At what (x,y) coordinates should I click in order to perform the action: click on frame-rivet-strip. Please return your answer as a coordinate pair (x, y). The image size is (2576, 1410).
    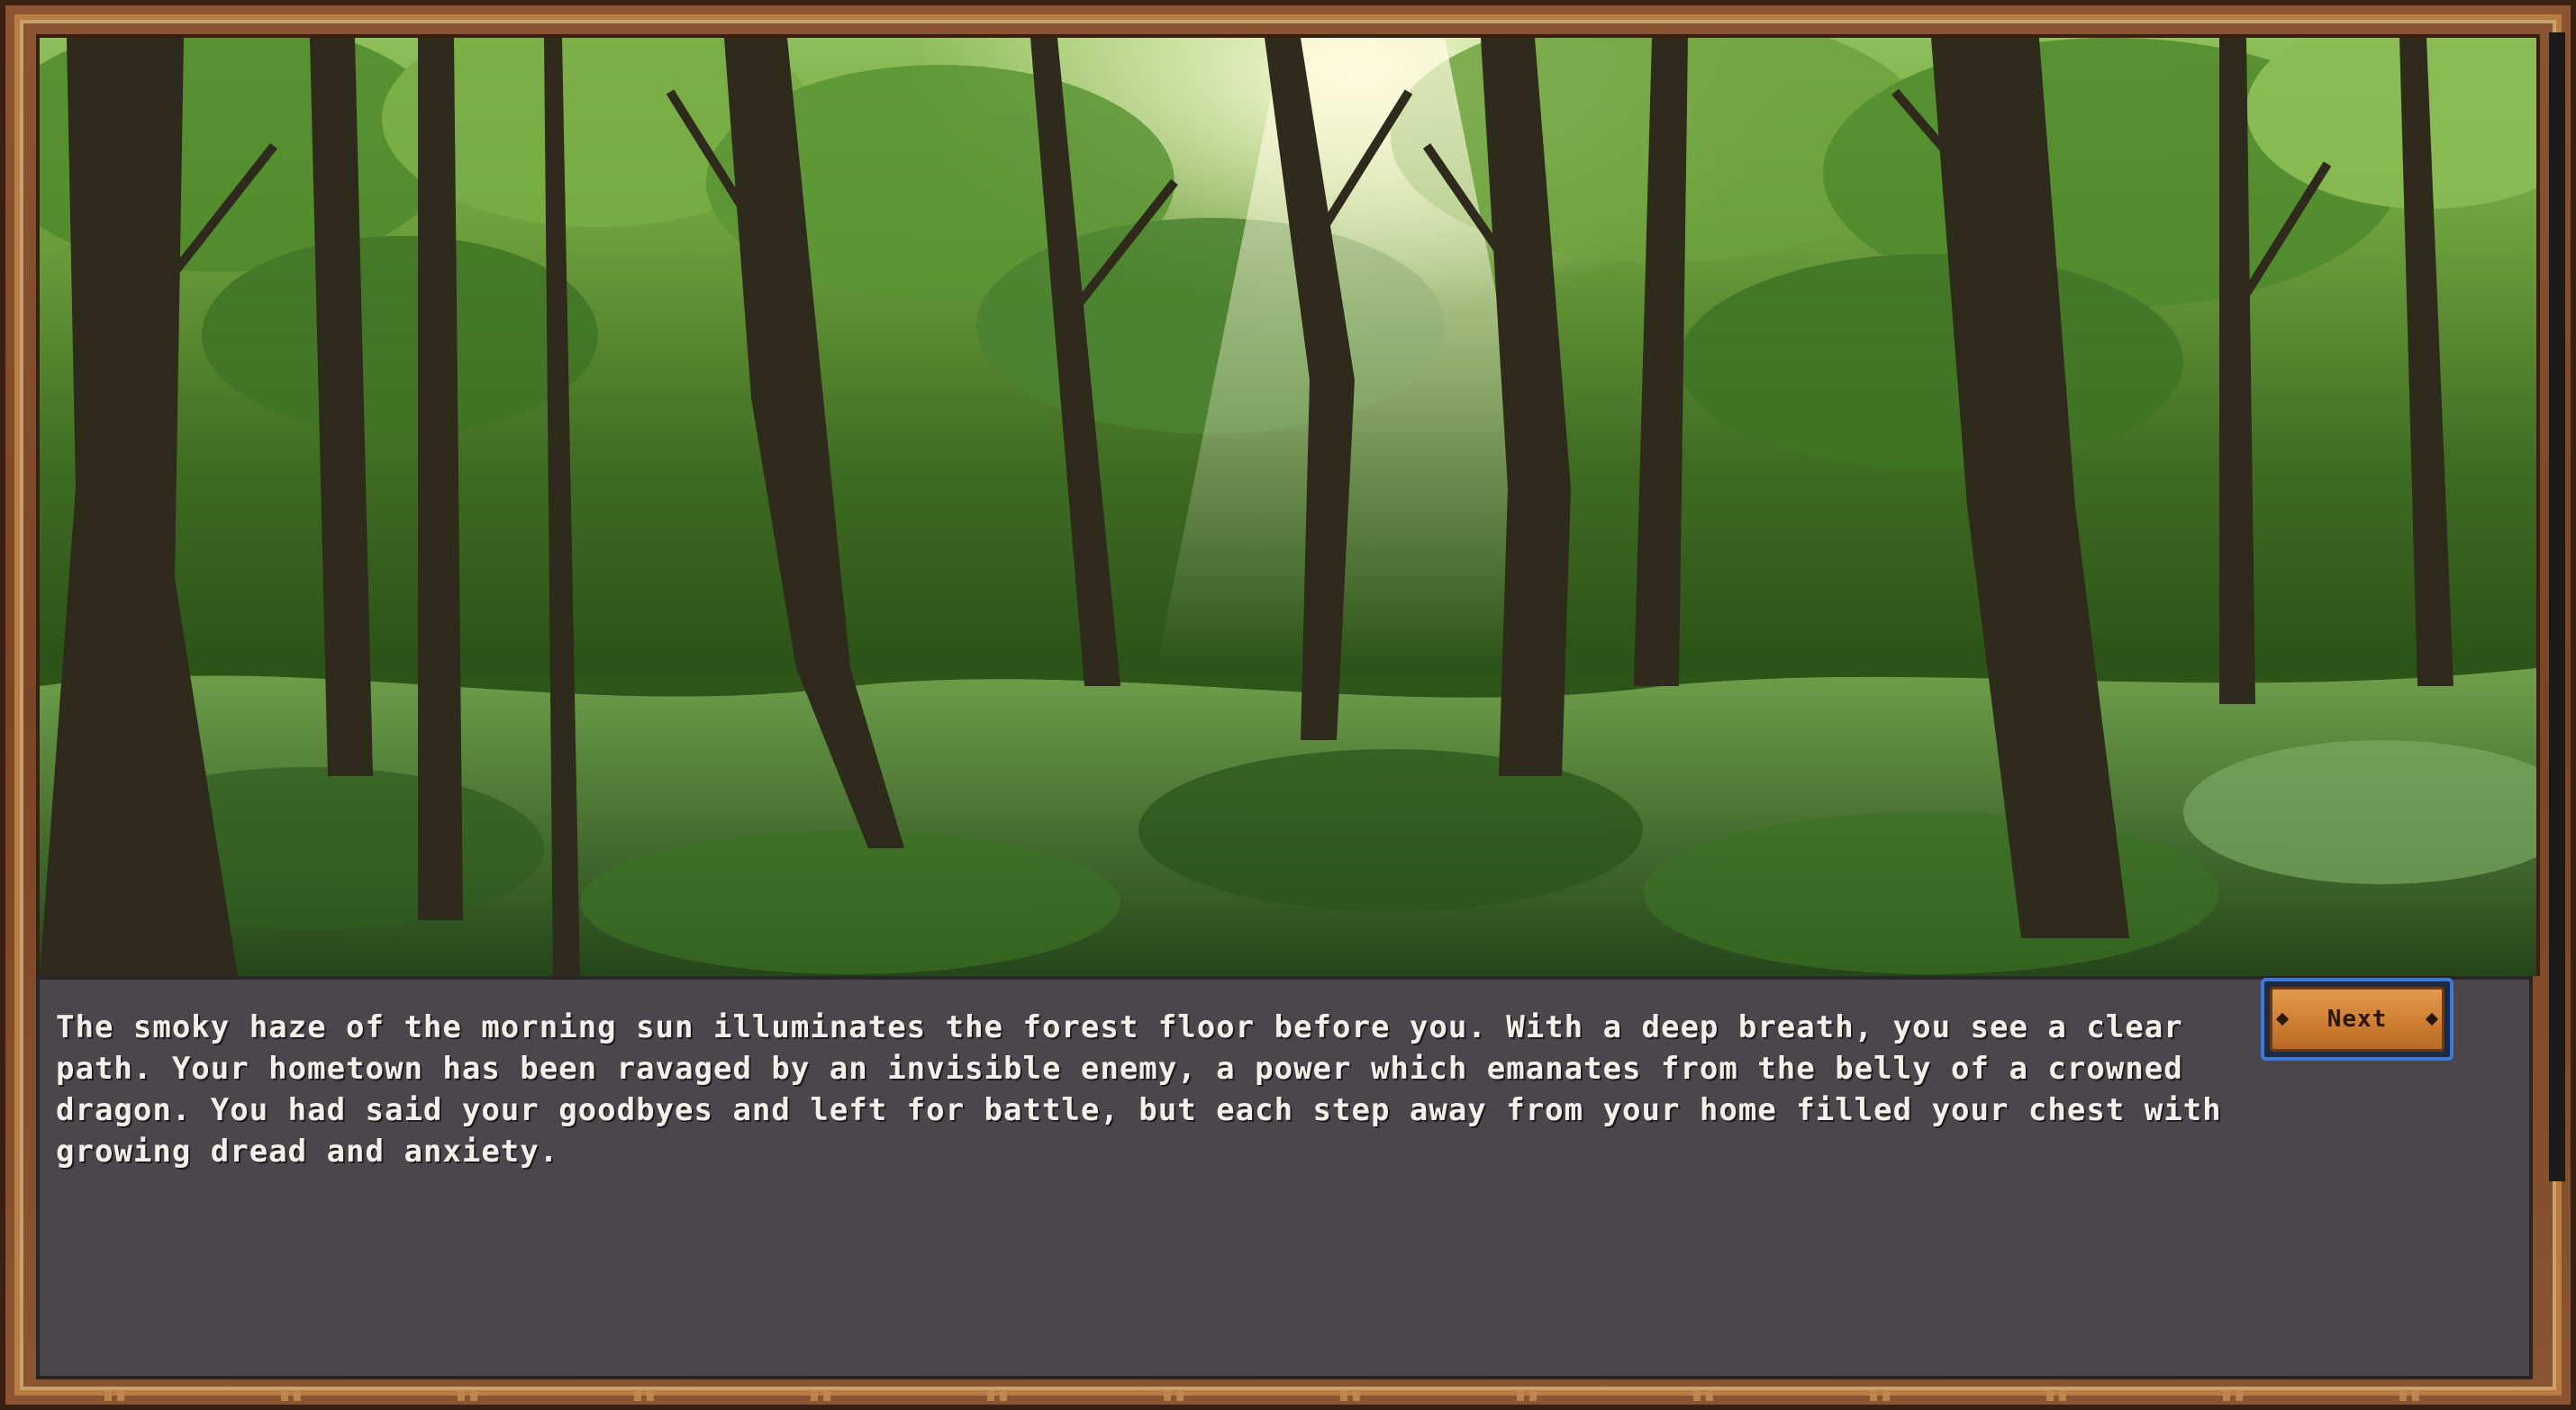
    Looking at the image, I should click on (1288, 1395).